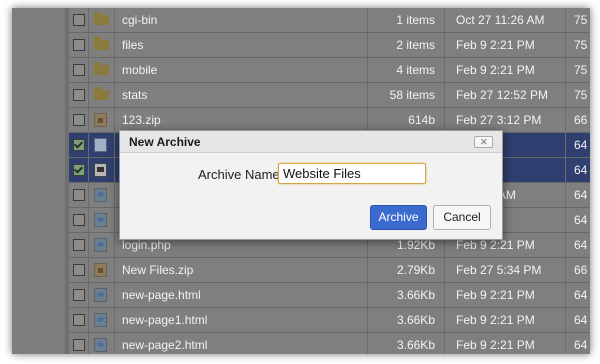 The image size is (600, 364). What do you see at coordinates (241, 270) in the screenshot?
I see `file-name: New Files.zip` at bounding box center [241, 270].